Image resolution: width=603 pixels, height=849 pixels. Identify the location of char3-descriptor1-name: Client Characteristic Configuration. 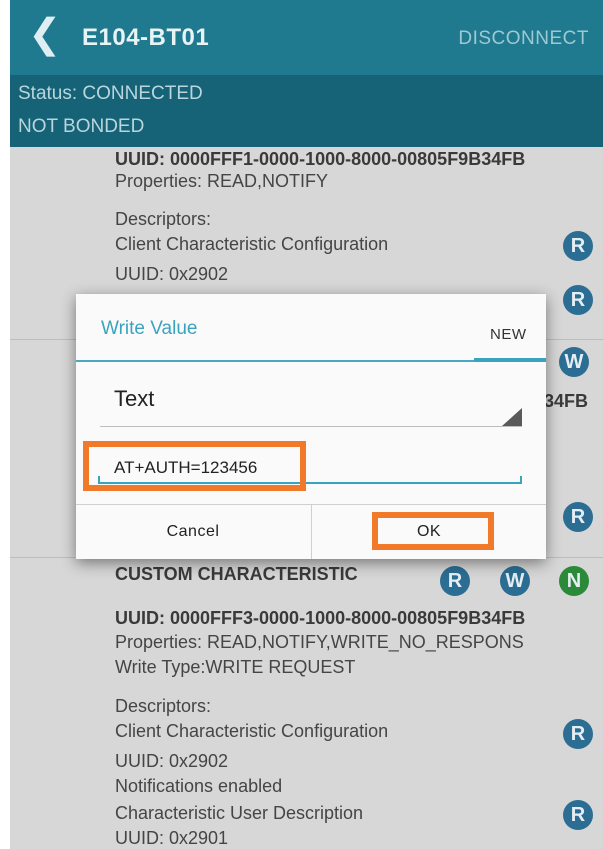
(252, 731).